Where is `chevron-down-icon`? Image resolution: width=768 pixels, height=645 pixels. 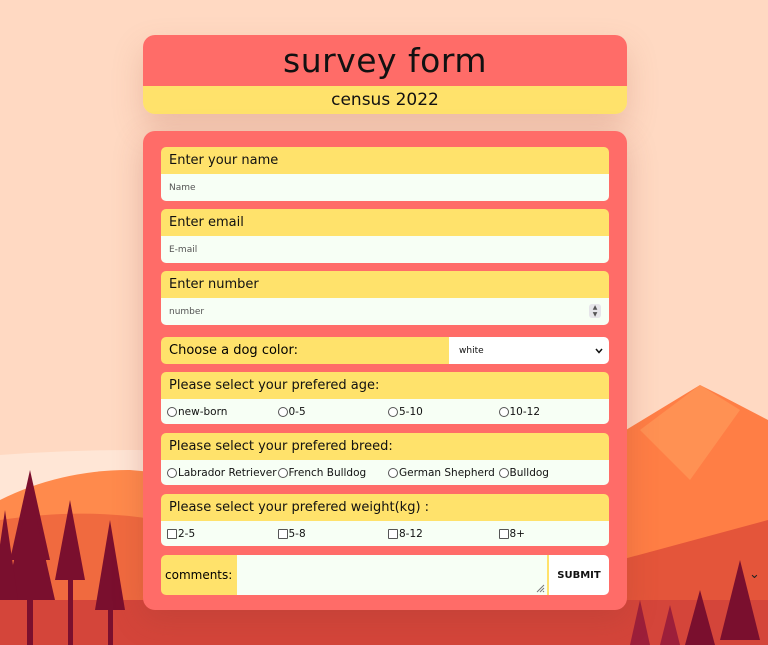
chevron-down-icon is located at coordinates (599, 351).